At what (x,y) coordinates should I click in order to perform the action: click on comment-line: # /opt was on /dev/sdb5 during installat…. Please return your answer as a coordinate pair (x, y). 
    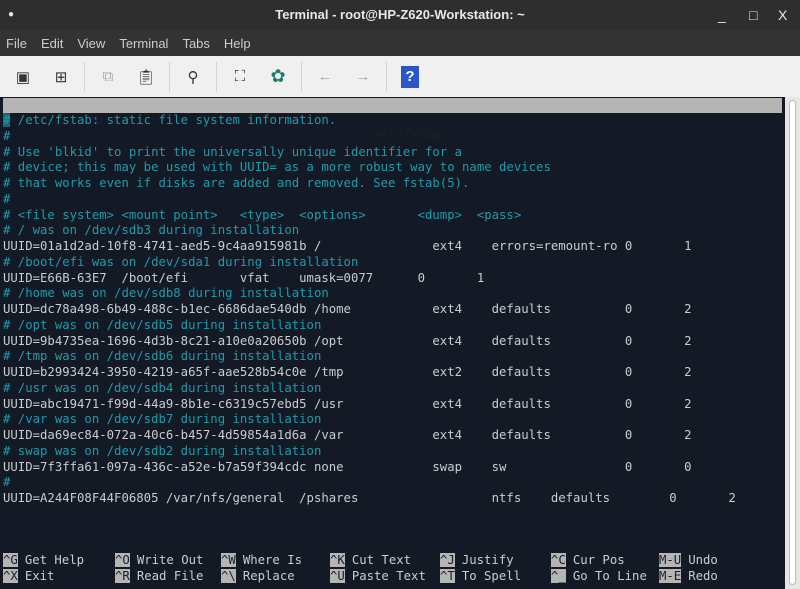
    Looking at the image, I should click on (162, 324).